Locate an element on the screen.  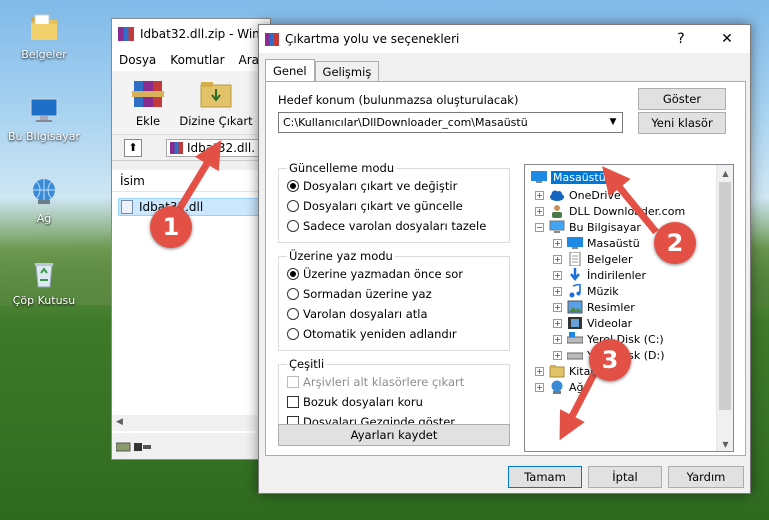
dialog-title-bar: Çıkartma yolu ve seçenekleri ? ✕ is located at coordinates (504, 39).